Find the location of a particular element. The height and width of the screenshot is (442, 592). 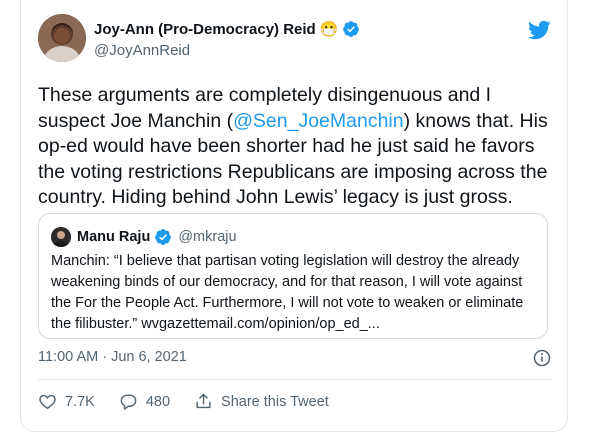

like-count: 7.7K is located at coordinates (80, 401).